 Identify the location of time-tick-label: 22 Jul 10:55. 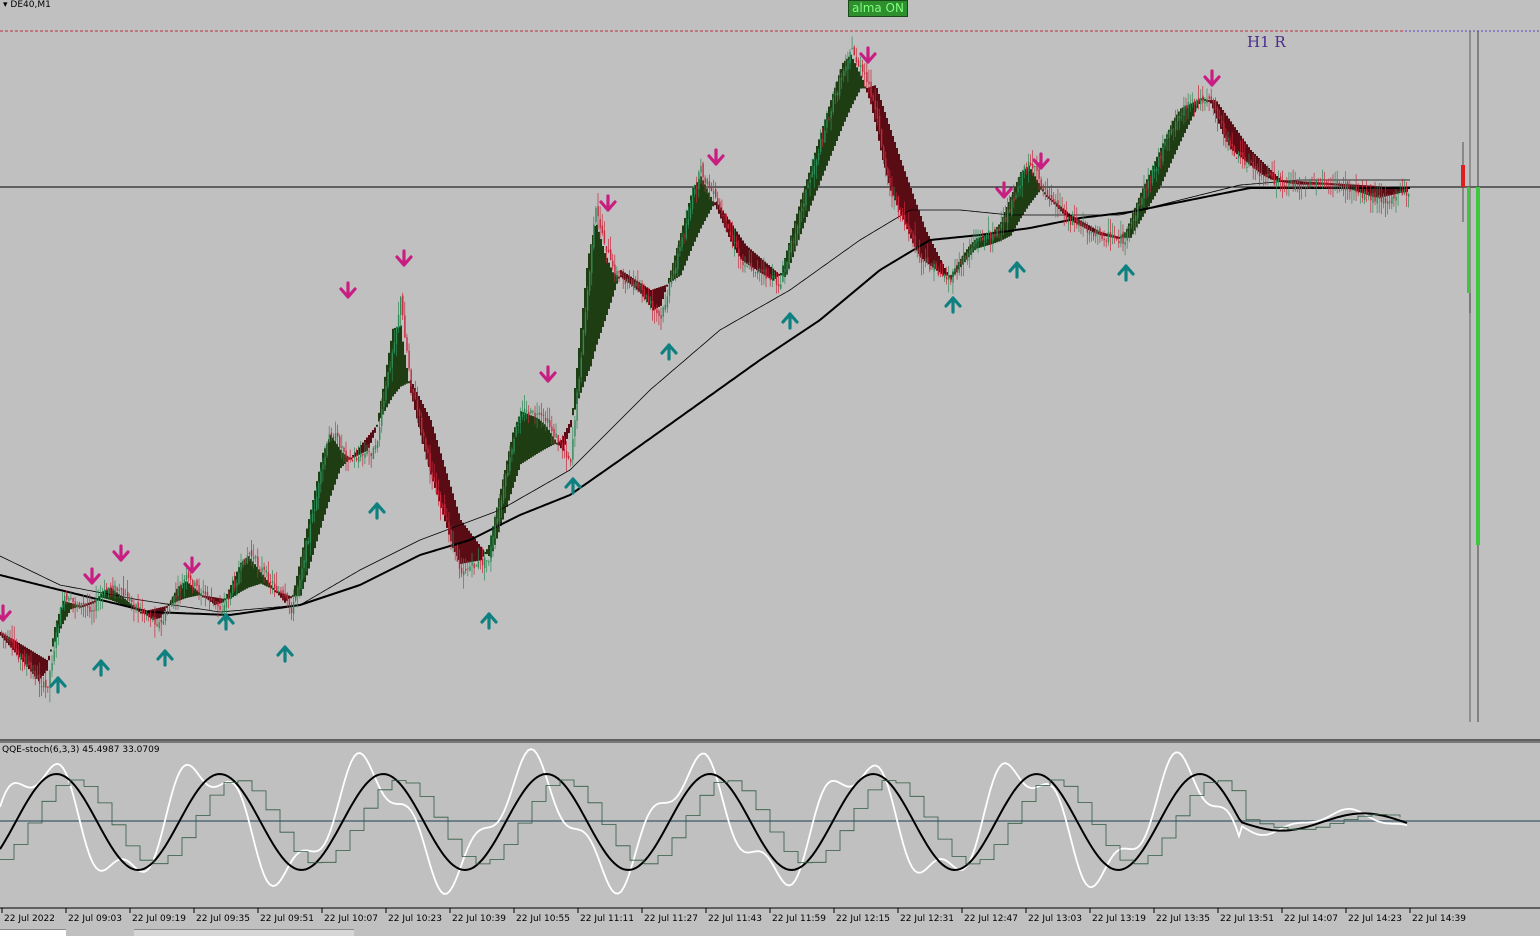
(543, 919).